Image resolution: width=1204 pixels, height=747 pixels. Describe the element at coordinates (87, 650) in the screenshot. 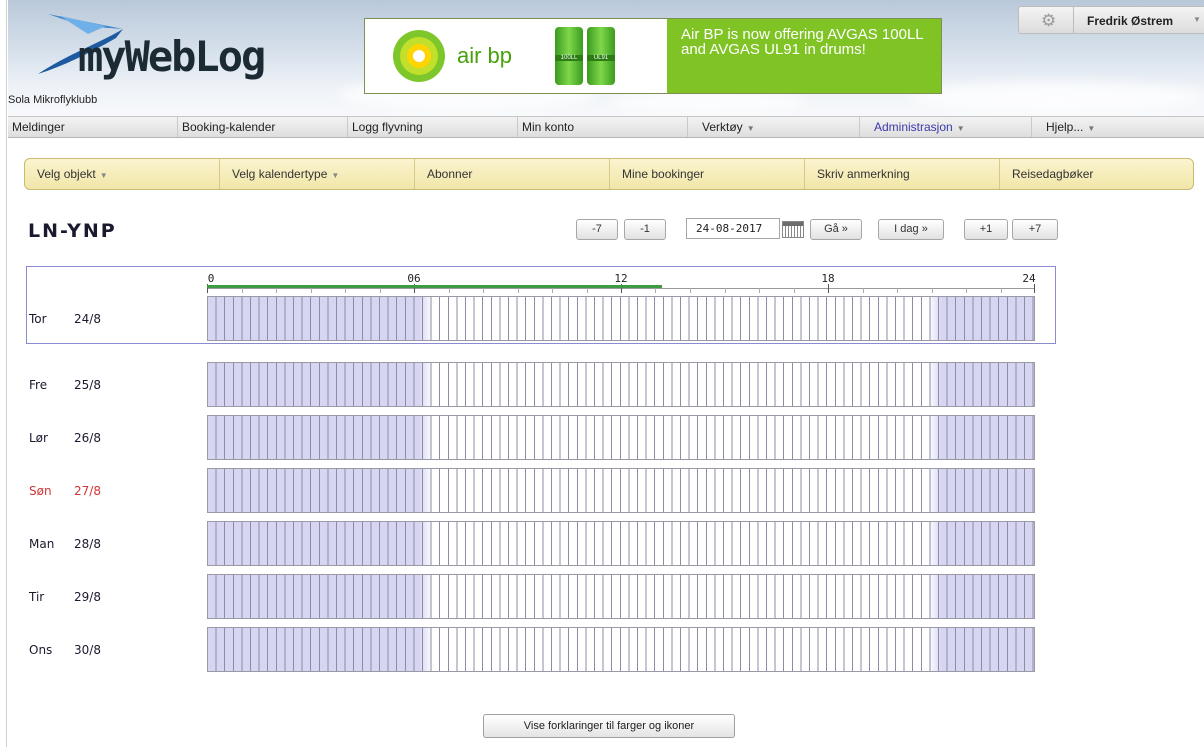

I see `date-text: 30/8` at that location.